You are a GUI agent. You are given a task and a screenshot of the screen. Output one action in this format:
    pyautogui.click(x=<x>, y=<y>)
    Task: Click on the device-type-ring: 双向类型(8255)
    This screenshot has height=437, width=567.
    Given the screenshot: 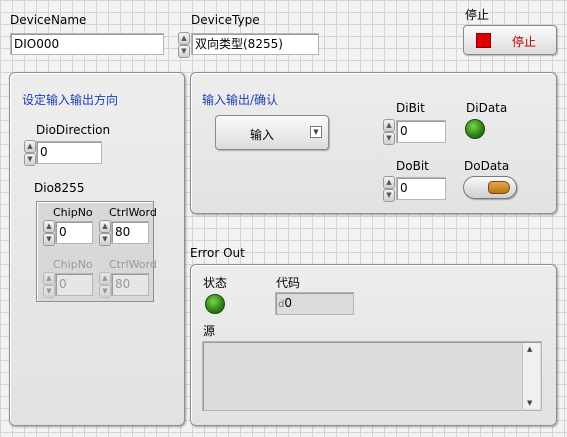 What is the action you would take?
    pyautogui.click(x=255, y=44)
    